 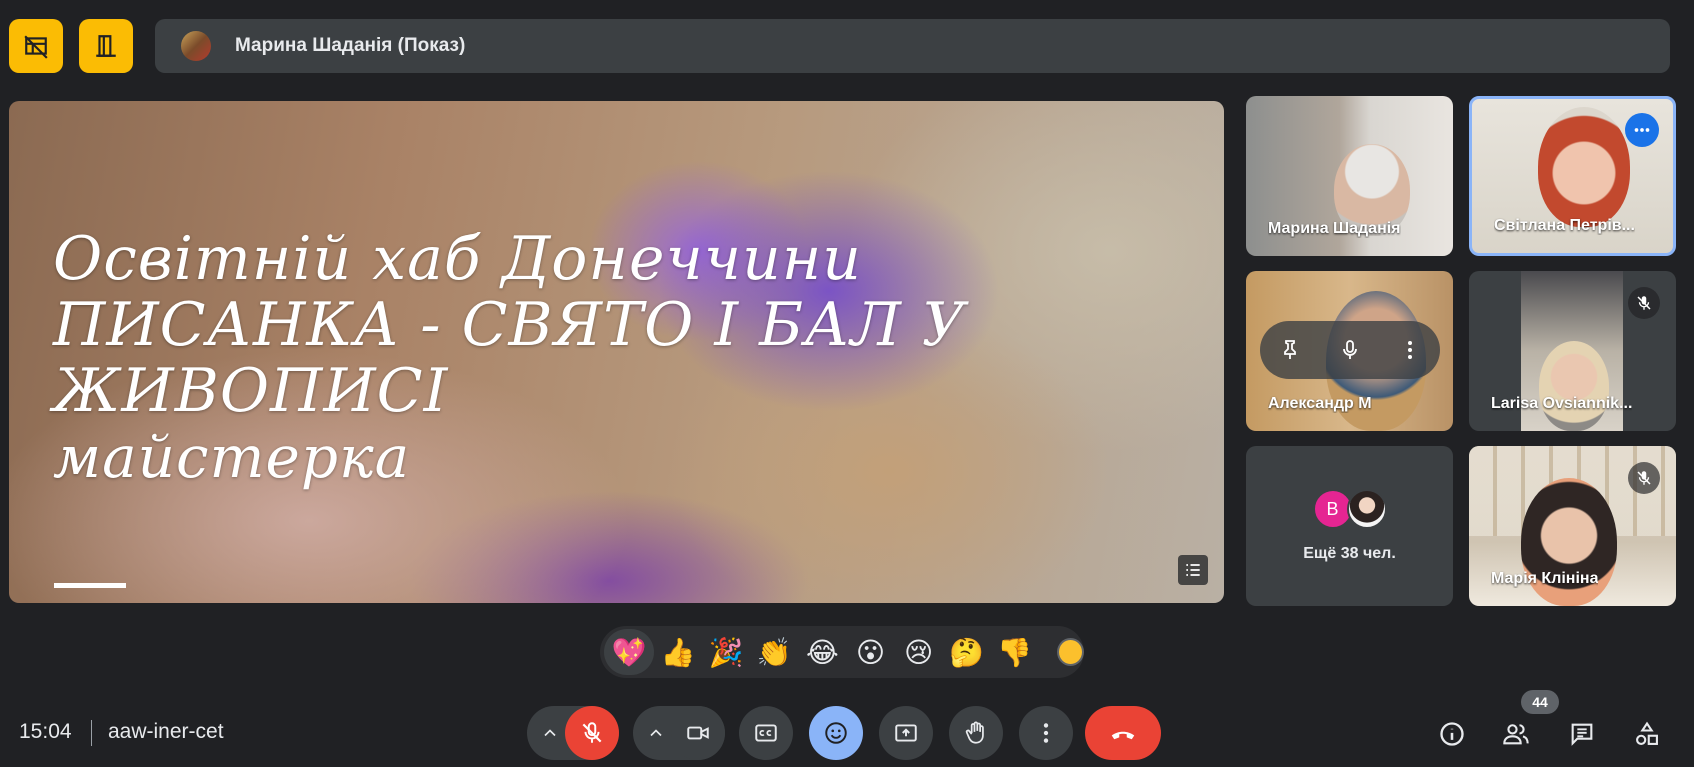 I want to click on hand-icon, so click(x=974, y=732).